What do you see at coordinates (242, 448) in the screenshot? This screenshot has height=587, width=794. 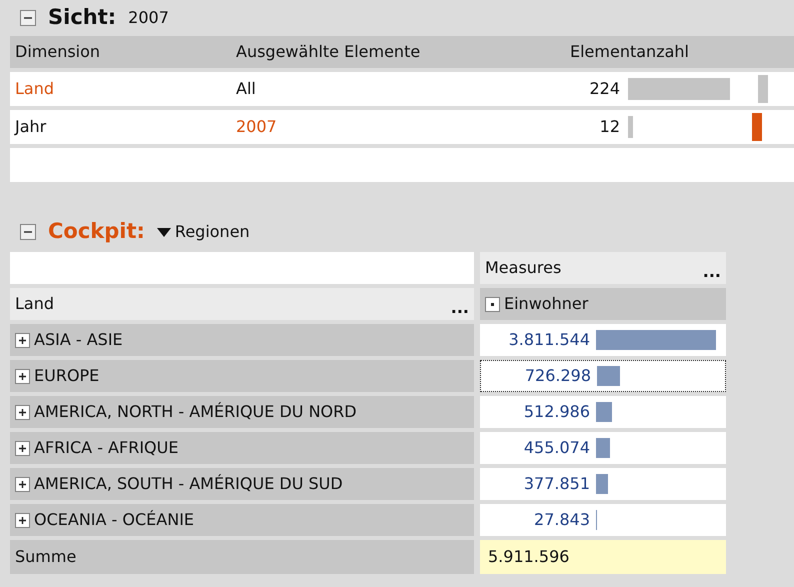 I see `row-label-cell: AFRICA - AFRIQUE` at bounding box center [242, 448].